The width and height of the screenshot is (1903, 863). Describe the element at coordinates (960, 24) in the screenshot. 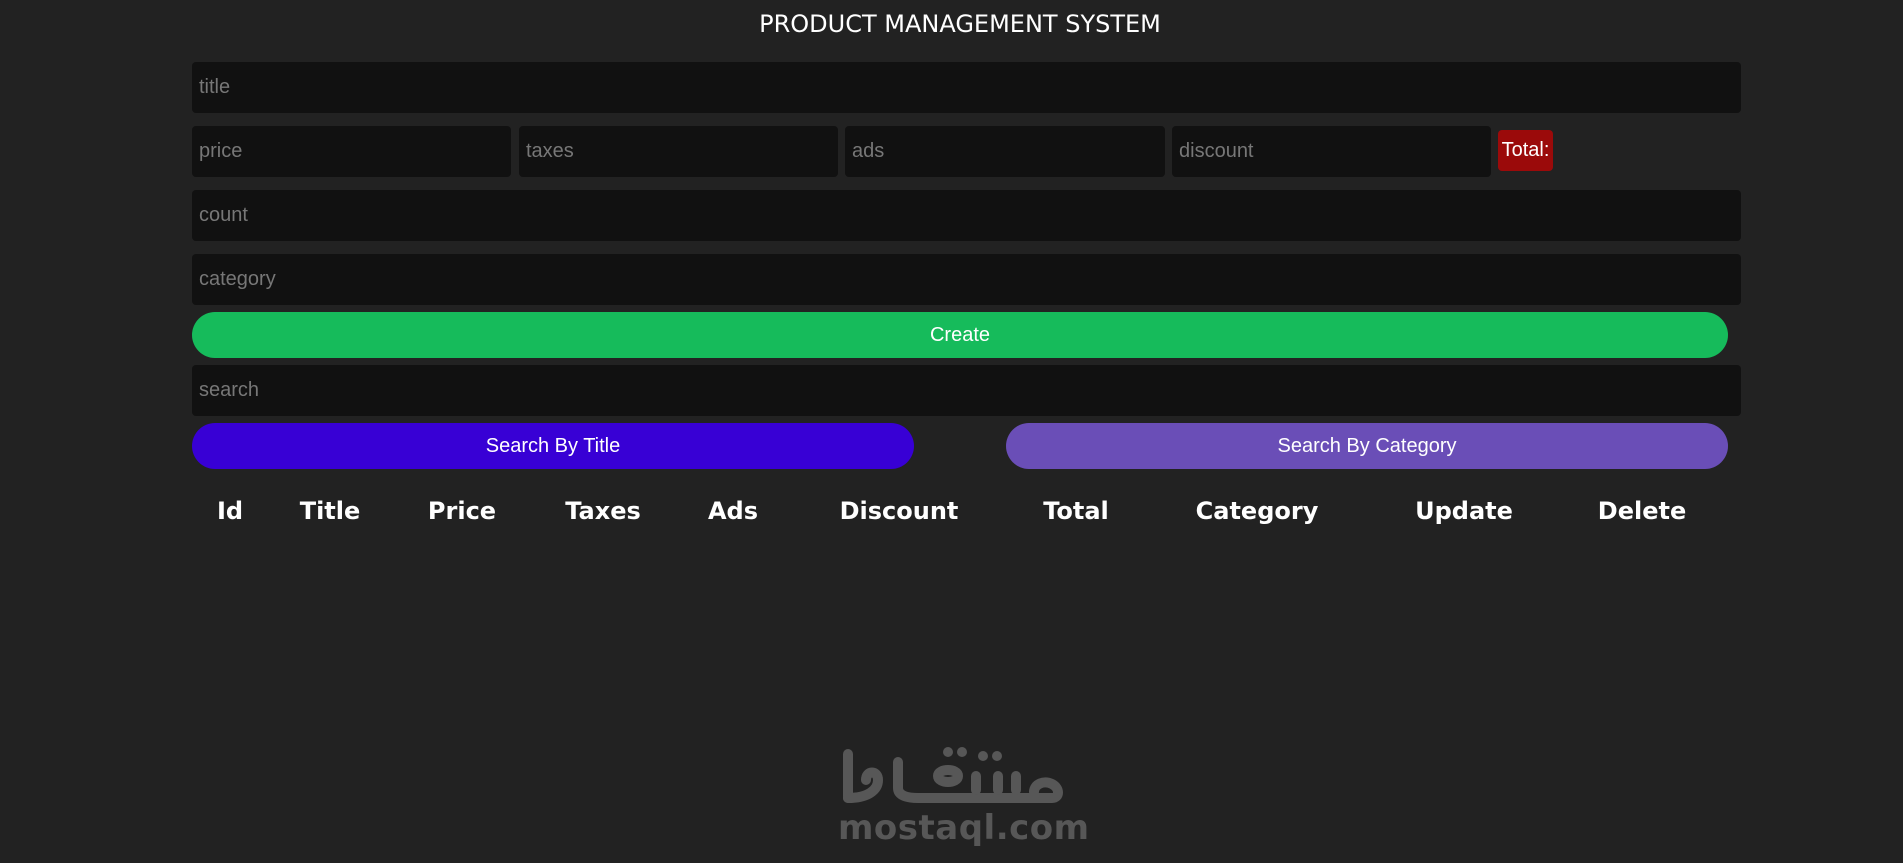

I see `page-title: PRODUCT MANAGEMENT SYSTEM` at that location.